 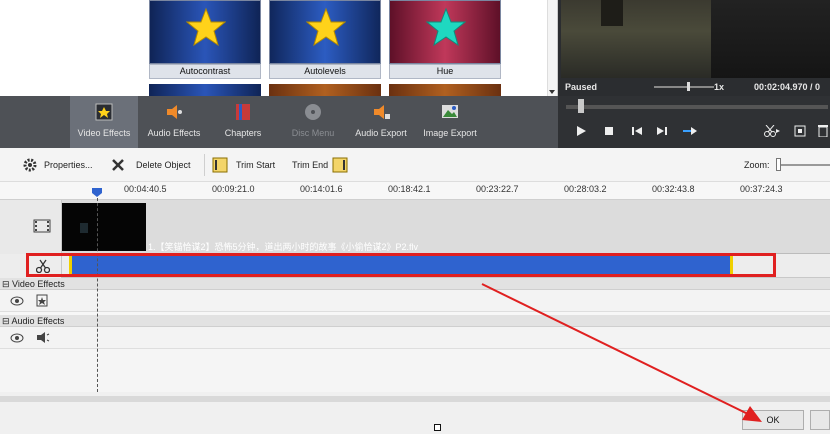 I want to click on gear-icon, so click(x=30, y=165).